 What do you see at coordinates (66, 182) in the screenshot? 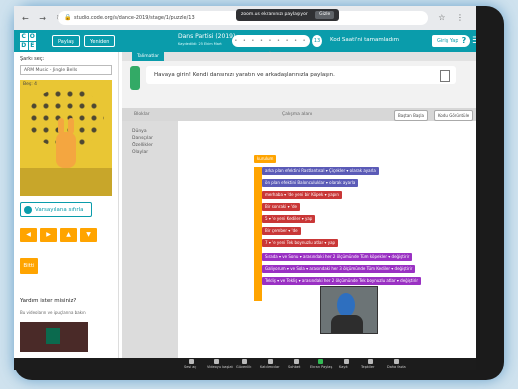
I see `stage-floor` at bounding box center [66, 182].